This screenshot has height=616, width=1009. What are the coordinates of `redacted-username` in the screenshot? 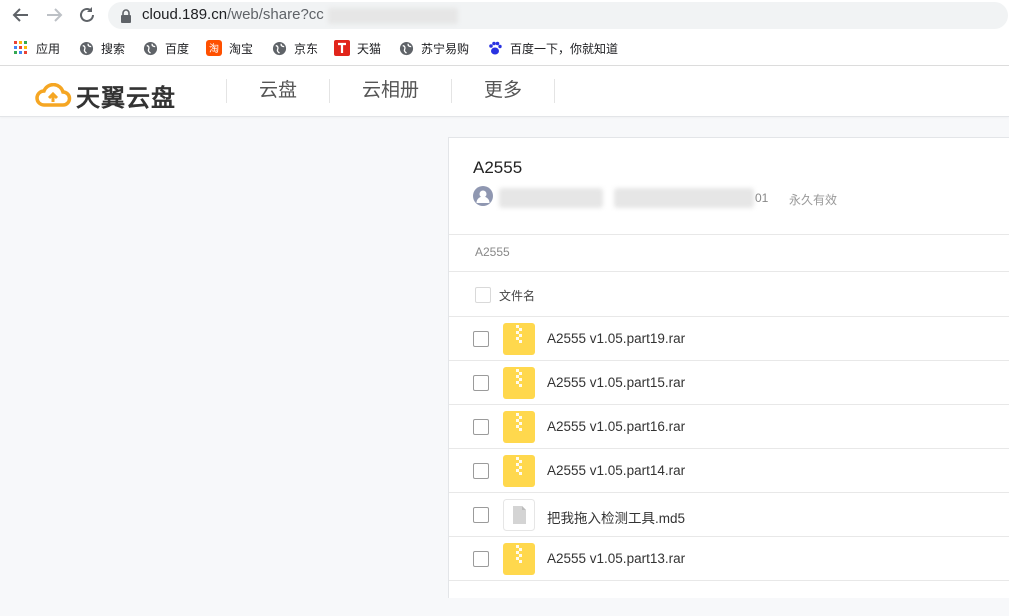 It's located at (551, 198).